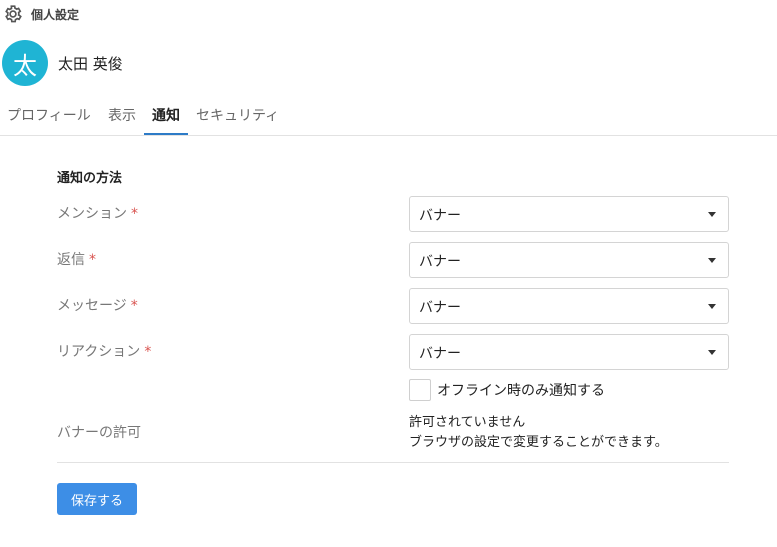 The width and height of the screenshot is (777, 547). I want to click on offline-only-checkbox, so click(420, 390).